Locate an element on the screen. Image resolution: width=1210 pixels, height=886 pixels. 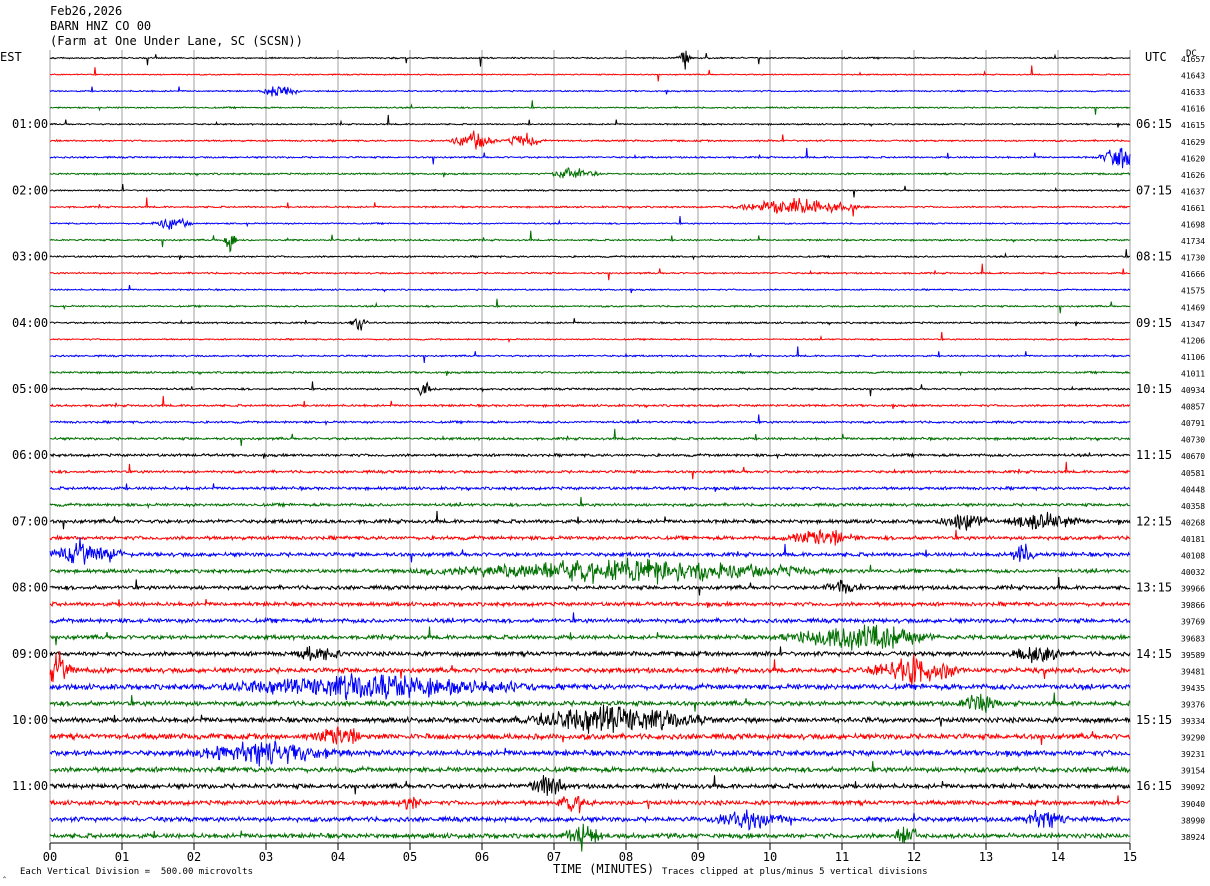
left-hour-label: 04:00 is located at coordinates (30, 323).